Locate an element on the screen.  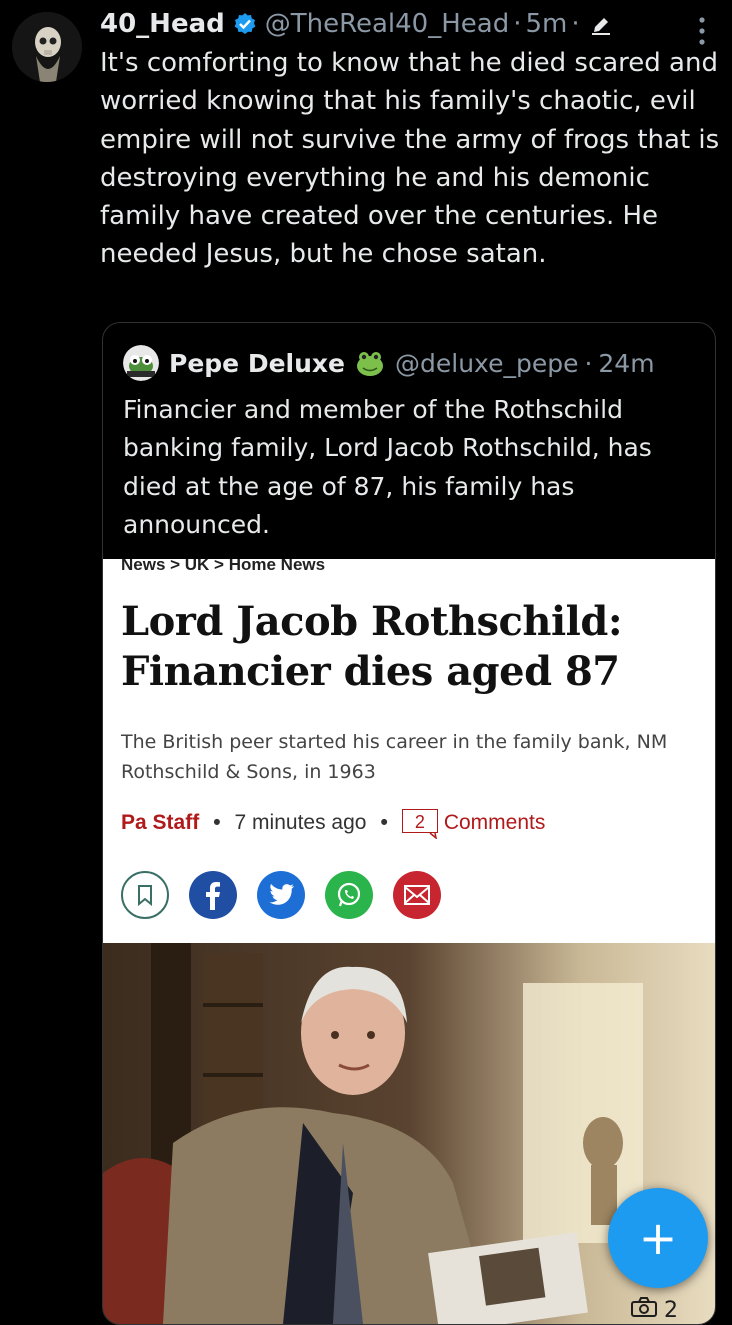
quoted-tweet-time: 24m is located at coordinates (626, 363).